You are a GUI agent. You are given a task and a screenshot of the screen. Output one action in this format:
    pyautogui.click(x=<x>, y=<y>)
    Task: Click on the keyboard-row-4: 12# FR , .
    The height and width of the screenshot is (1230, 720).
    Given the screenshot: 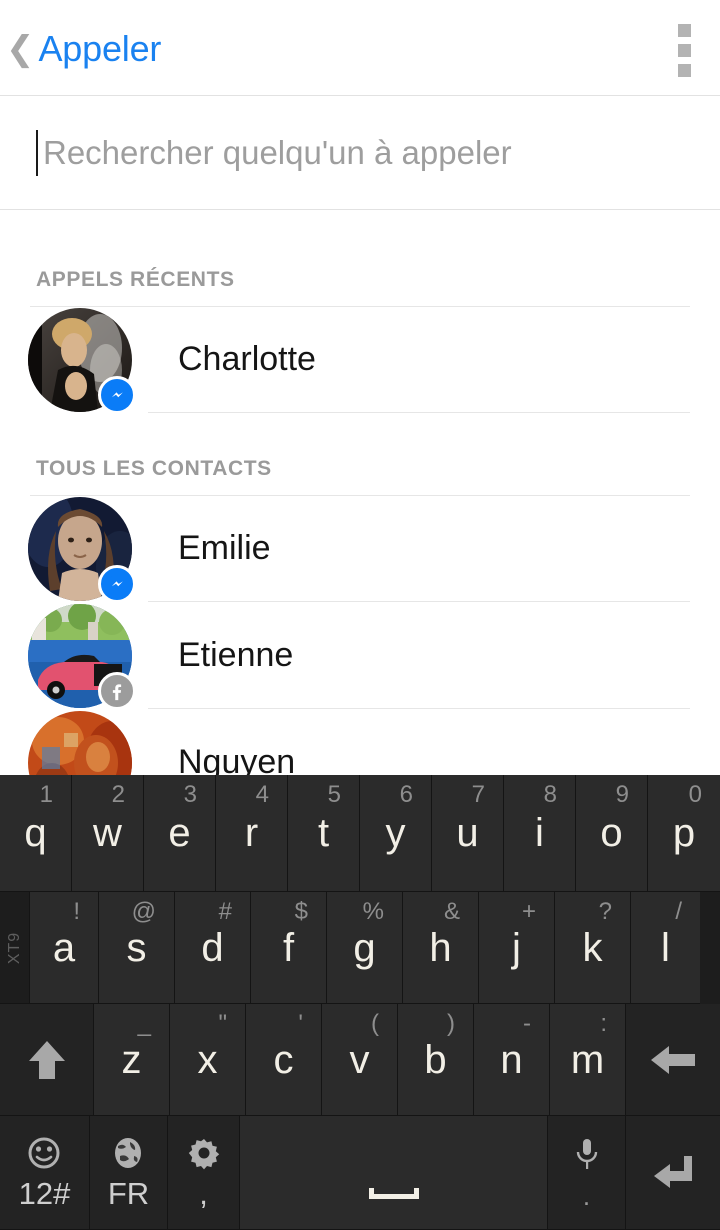 What is the action you would take?
    pyautogui.click(x=360, y=1173)
    